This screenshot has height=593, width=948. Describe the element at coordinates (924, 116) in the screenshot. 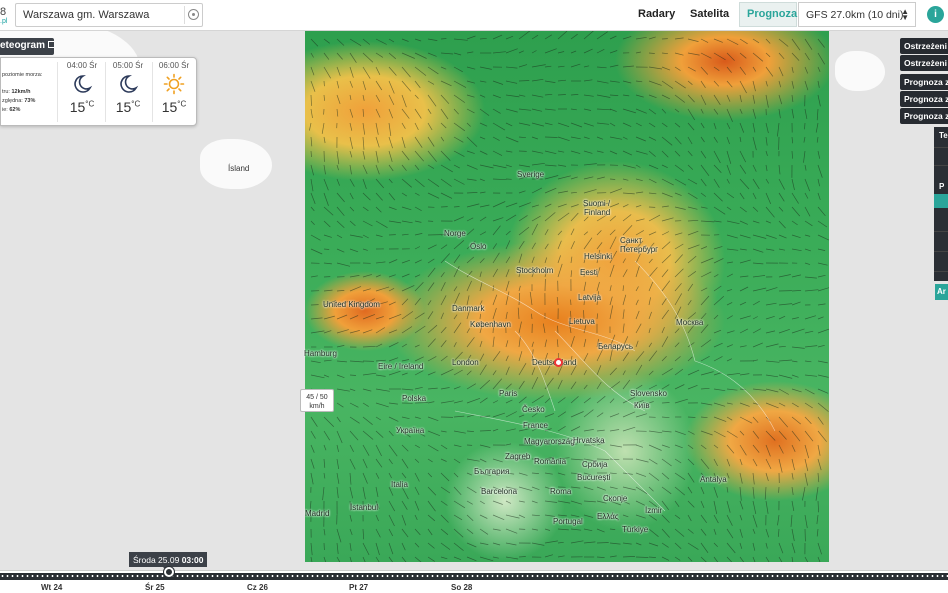

I see `forecast-button-3: Prognoza z` at that location.